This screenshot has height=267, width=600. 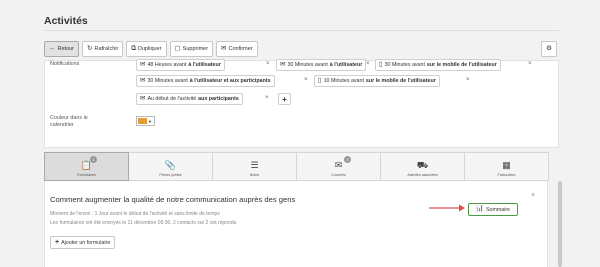 I want to click on tab-courriels: 2 ✉ Courriels, so click(x=338, y=166).